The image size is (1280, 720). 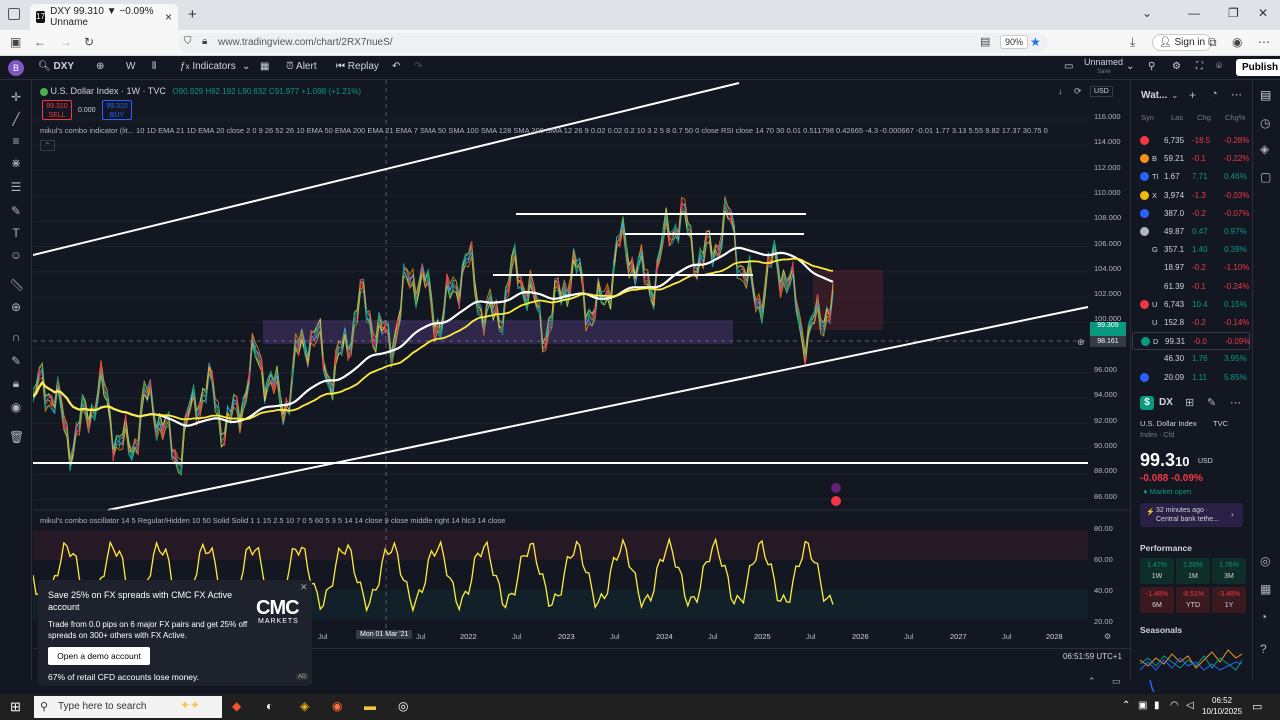 What do you see at coordinates (57, 110) in the screenshot?
I see `sell-button: 99.310 SELL` at bounding box center [57, 110].